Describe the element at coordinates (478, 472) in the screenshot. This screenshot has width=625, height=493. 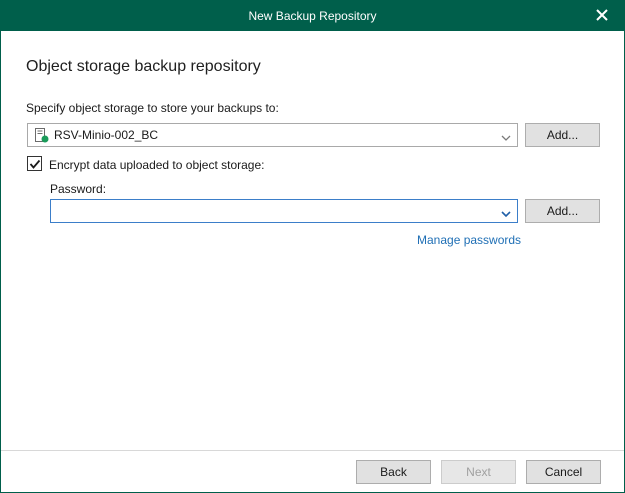
I see `next-button: Next` at that location.